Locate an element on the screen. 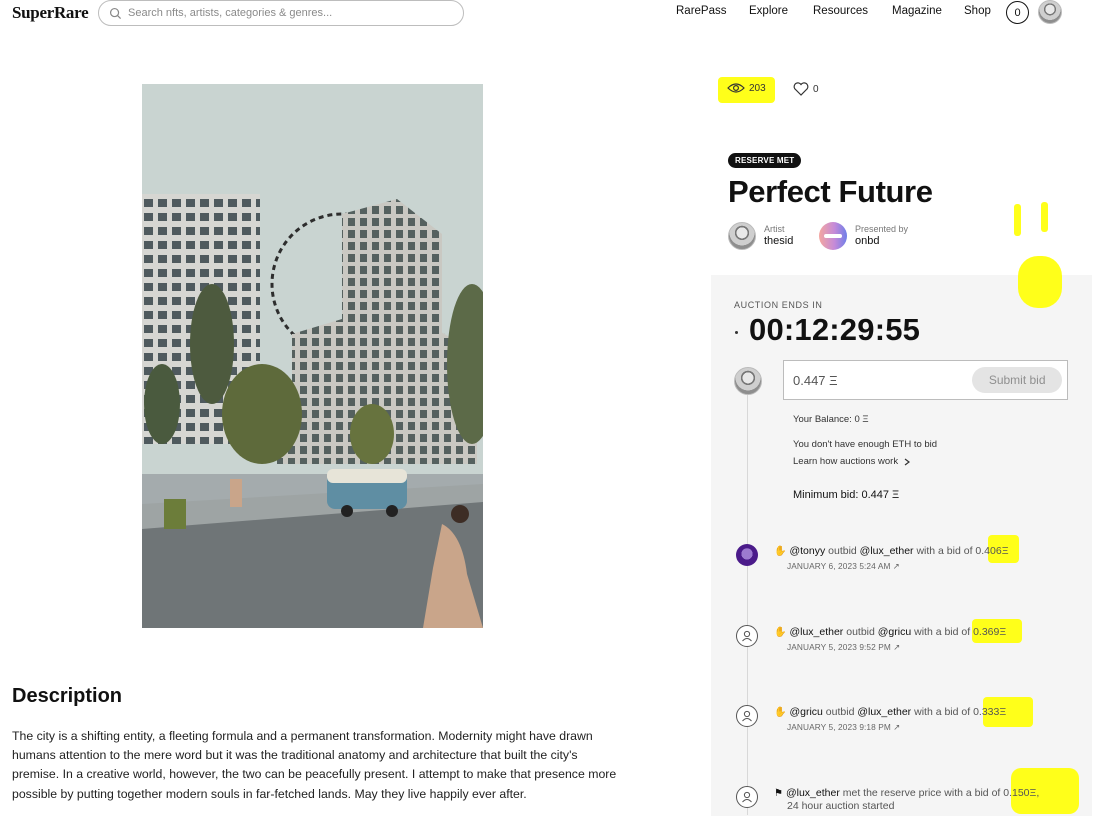 The width and height of the screenshot is (1106, 816). history-auction-started: 24 hour auction started is located at coordinates (841, 806).